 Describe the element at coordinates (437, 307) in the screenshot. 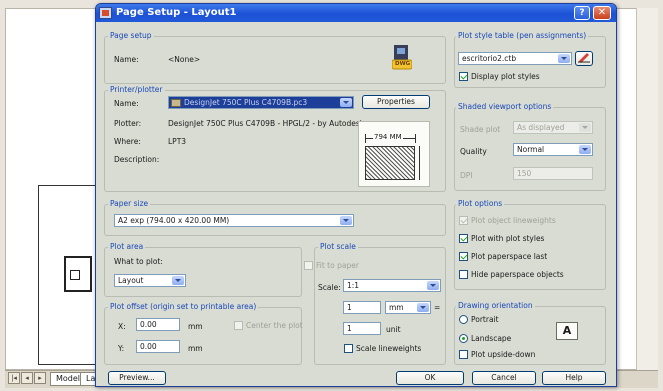

I see `scale-equals-sign: =` at that location.